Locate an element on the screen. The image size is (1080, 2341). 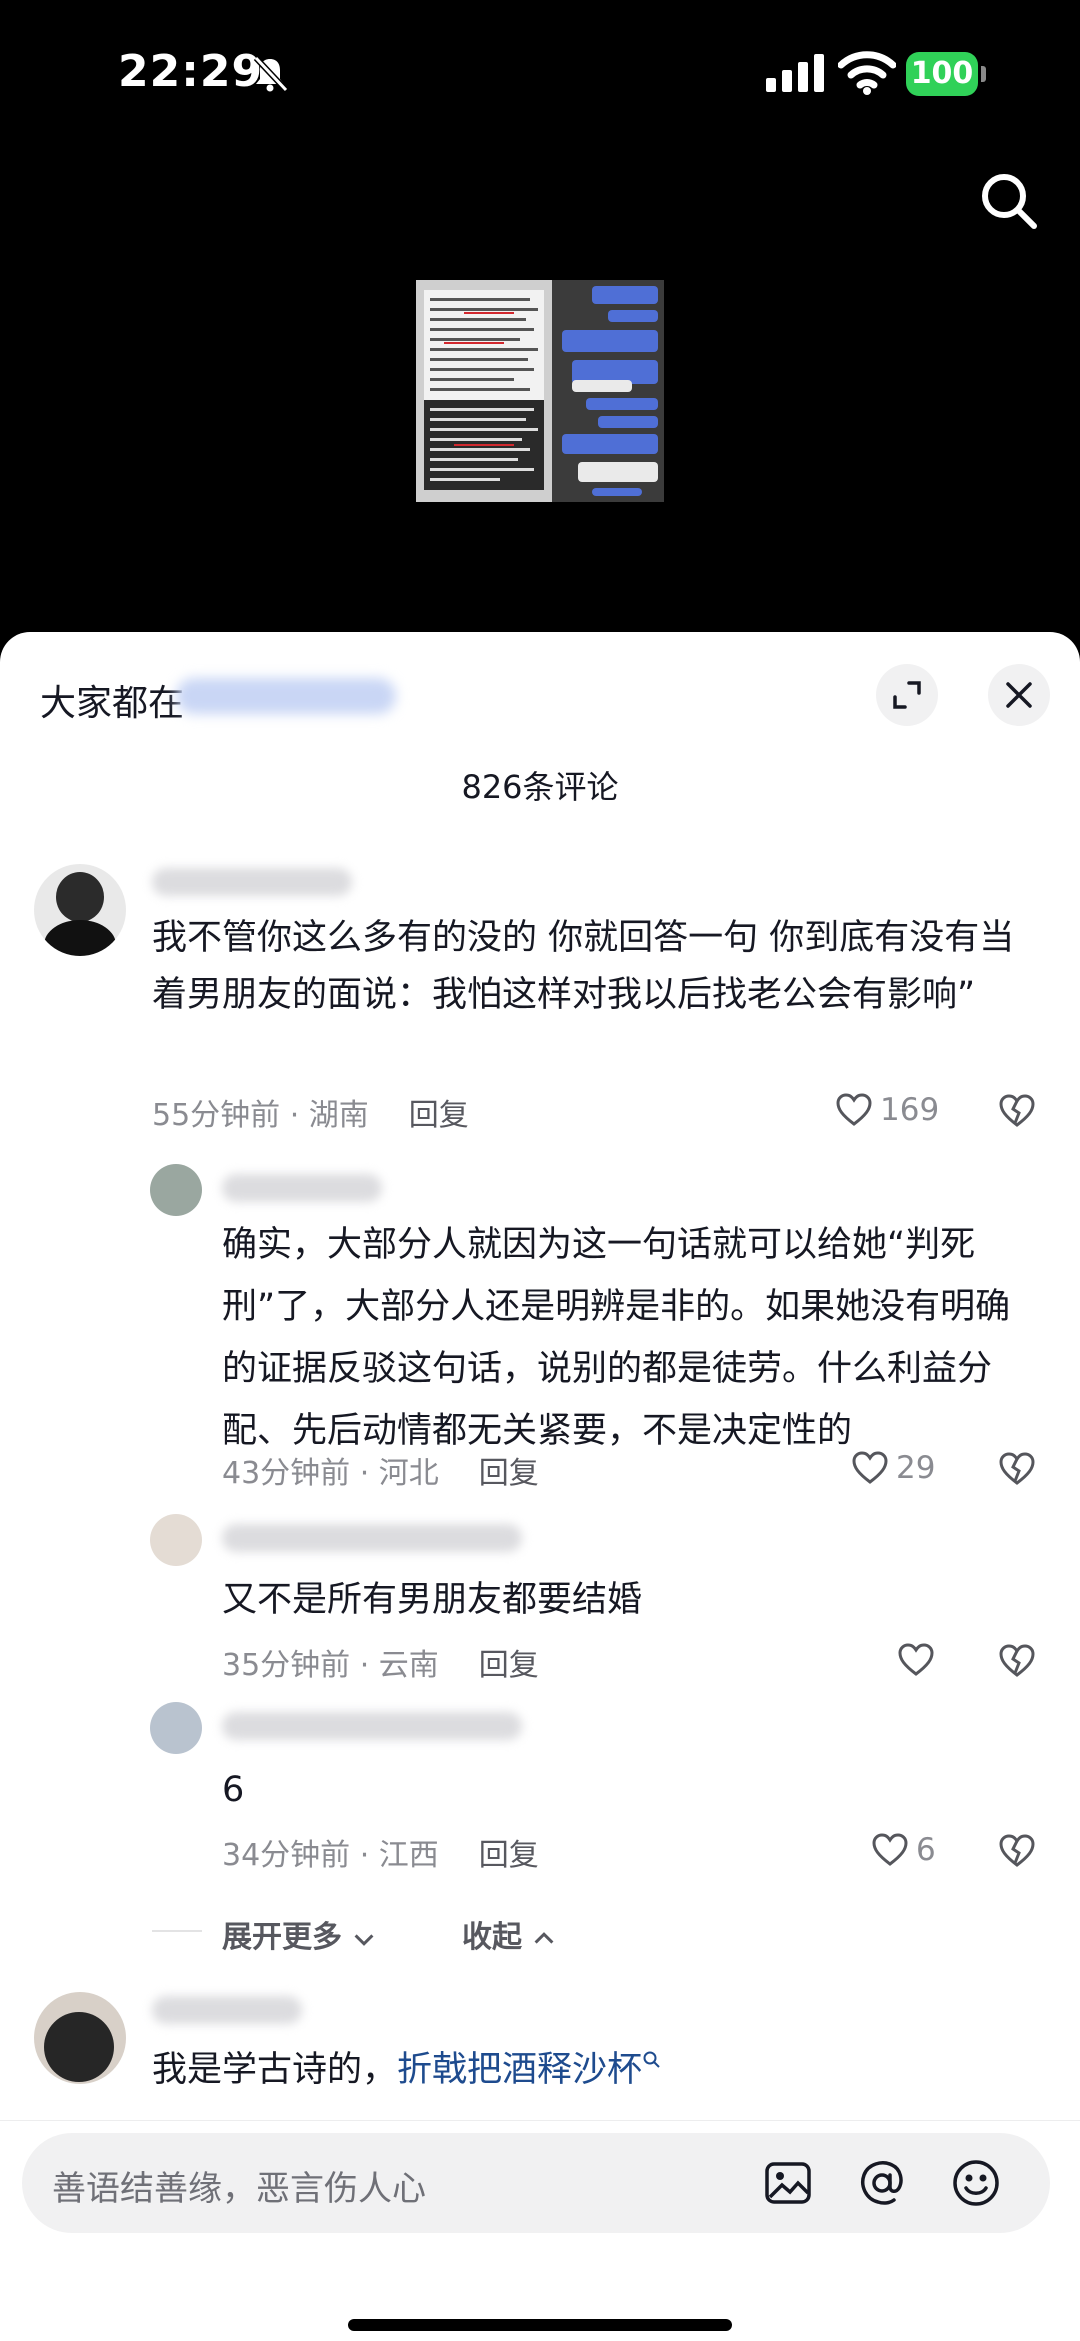
comment-input-bar: 善语结善缘，恶言伤人心 is located at coordinates (540, 2226).